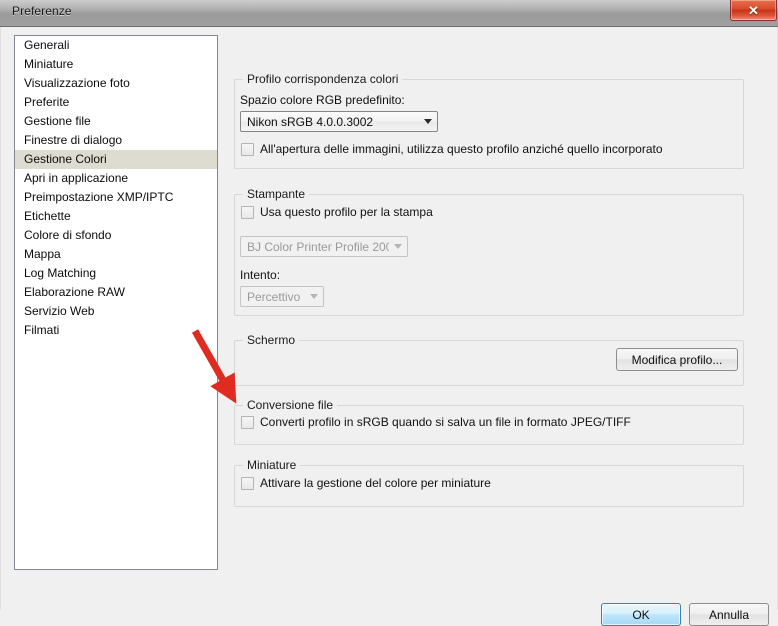 This screenshot has width=778, height=626. I want to click on sidebar-item: Apri in applicazione, so click(116, 178).